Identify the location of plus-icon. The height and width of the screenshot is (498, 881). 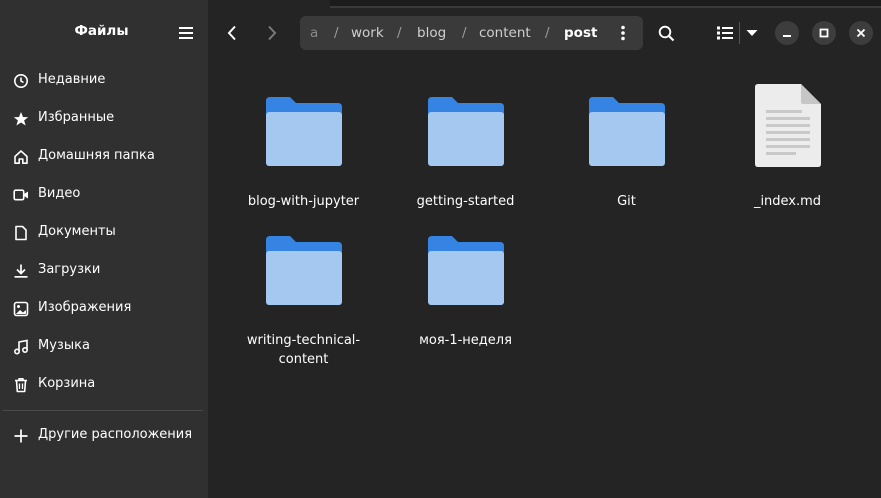
(21, 436).